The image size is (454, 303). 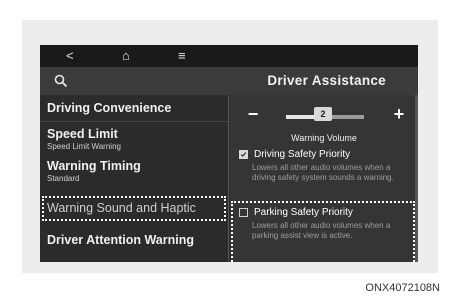 I want to click on divider, so click(x=134, y=121).